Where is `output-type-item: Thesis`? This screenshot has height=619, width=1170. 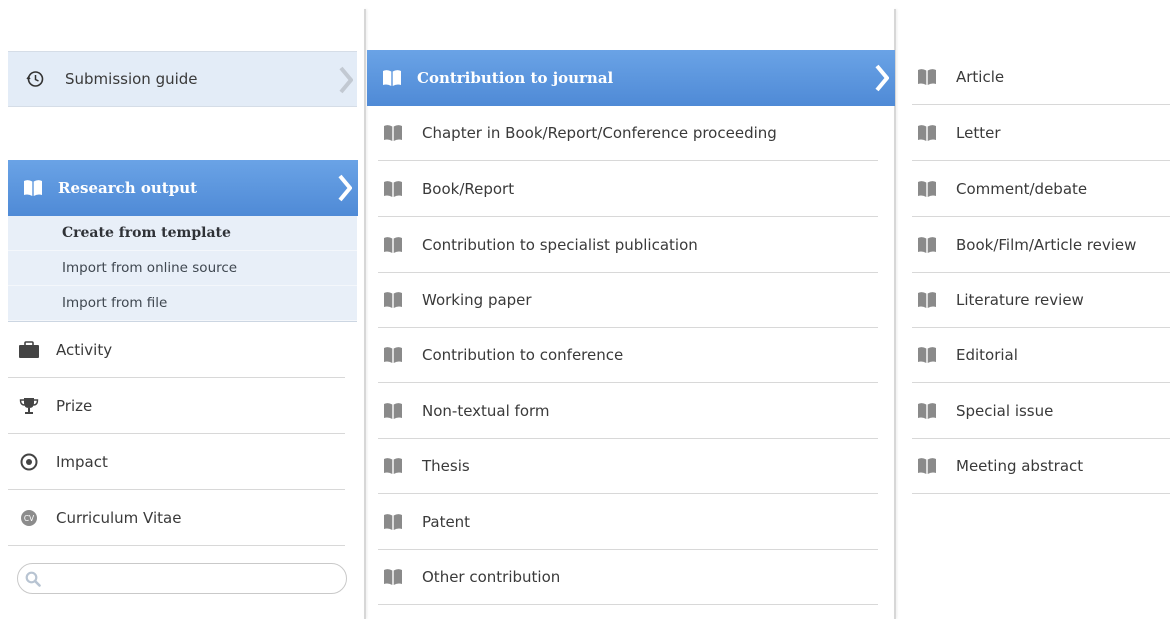 output-type-item: Thesis is located at coordinates (628, 466).